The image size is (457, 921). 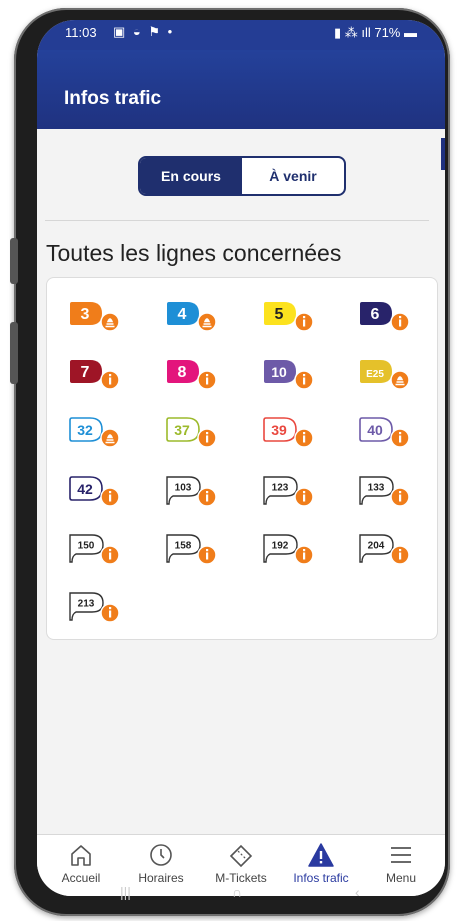 What do you see at coordinates (86, 604) in the screenshot?
I see `line-number: 213` at bounding box center [86, 604].